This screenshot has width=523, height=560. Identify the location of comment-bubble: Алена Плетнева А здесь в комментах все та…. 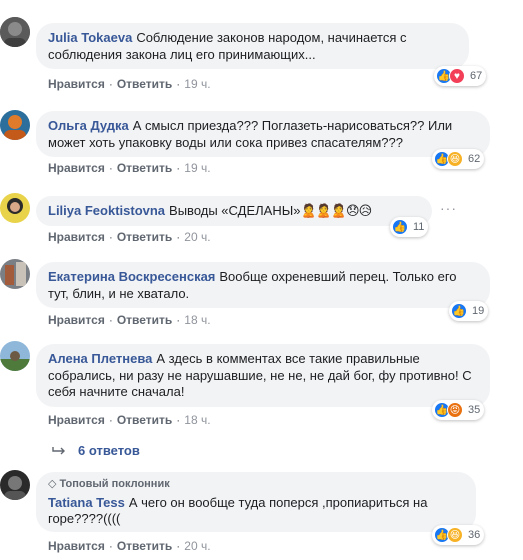
(263, 375).